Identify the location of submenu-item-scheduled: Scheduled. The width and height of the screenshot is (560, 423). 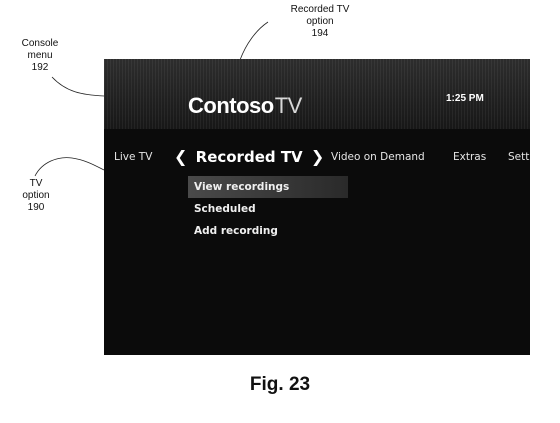
(268, 209).